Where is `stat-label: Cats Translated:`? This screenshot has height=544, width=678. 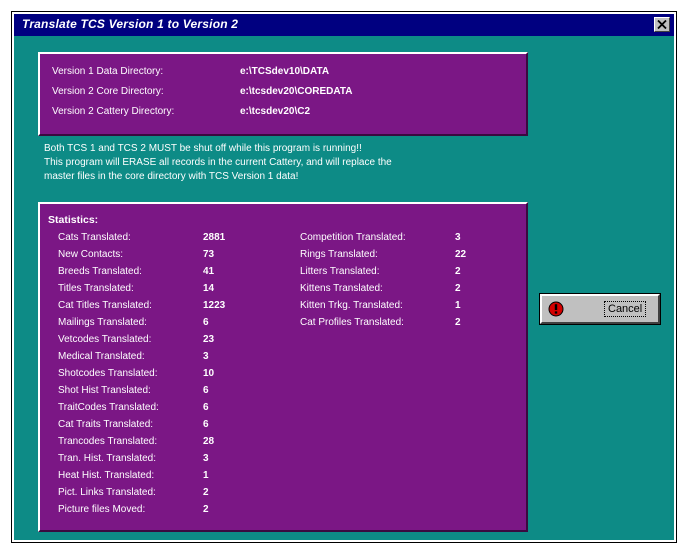 stat-label: Cats Translated: is located at coordinates (94, 237).